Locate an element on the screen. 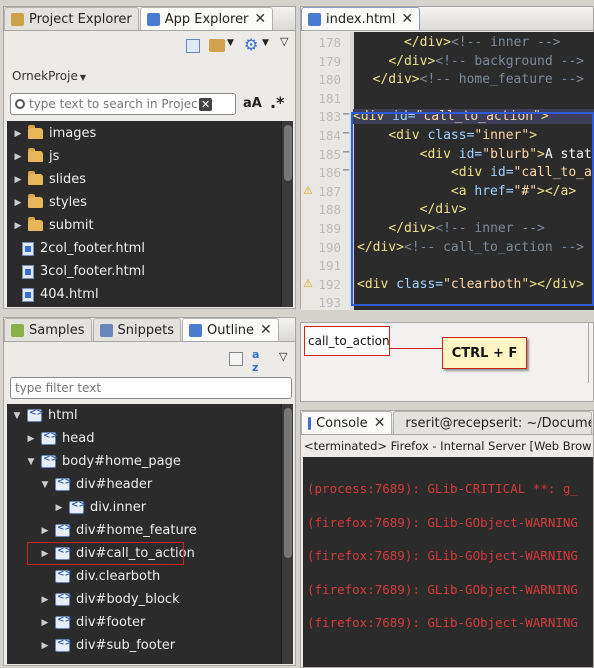 The height and width of the screenshot is (668, 594). outline-item: ▶ div#sub_footer is located at coordinates (150, 645).